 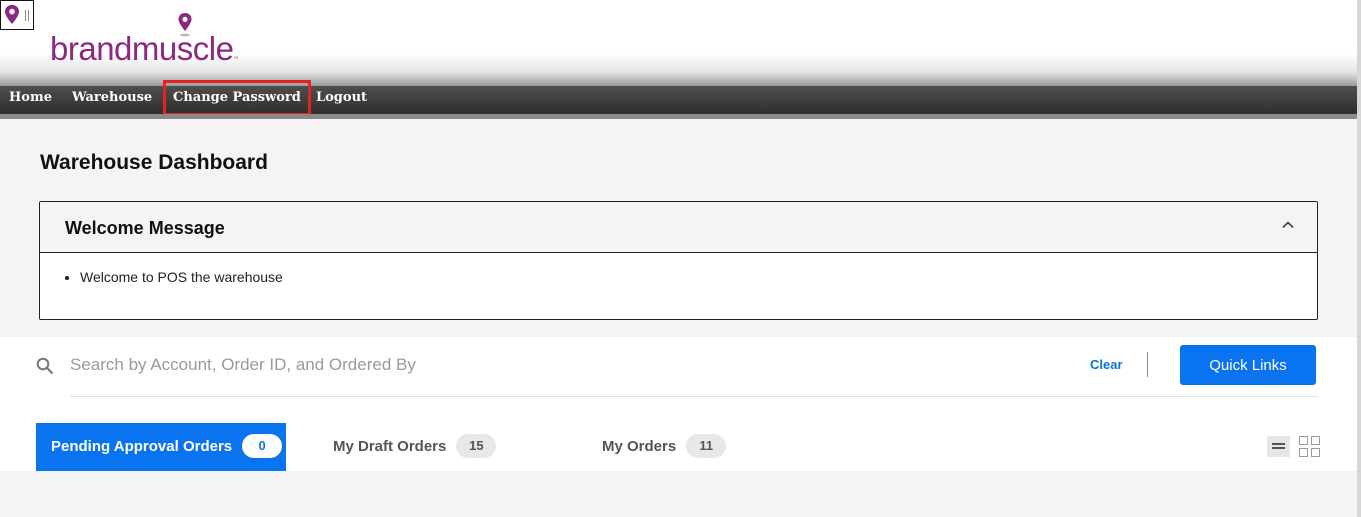 What do you see at coordinates (1310, 447) in the screenshot?
I see `grid-view-icon` at bounding box center [1310, 447].